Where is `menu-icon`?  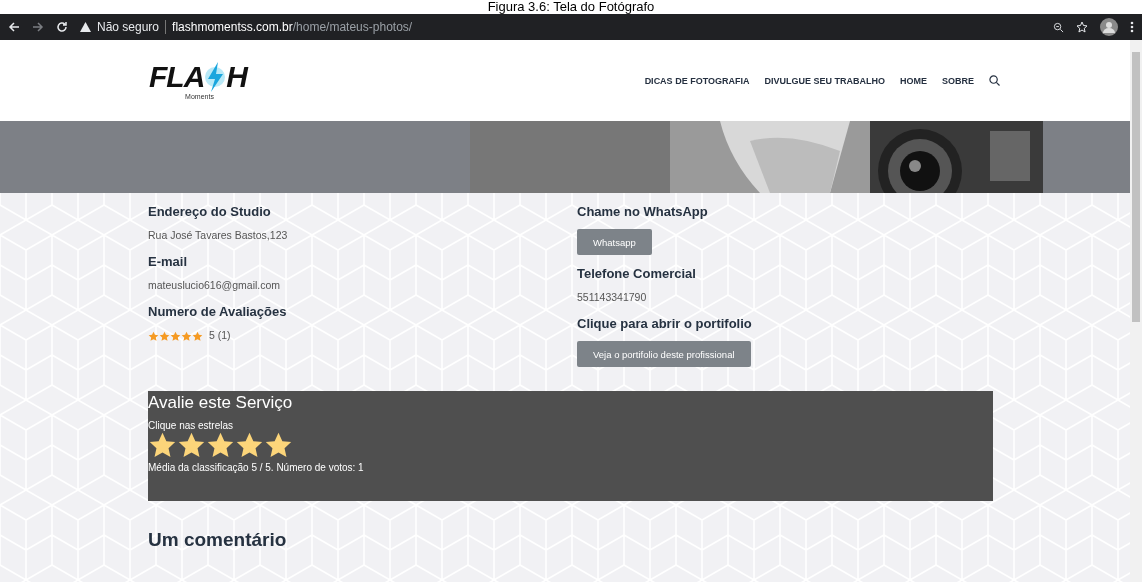 menu-icon is located at coordinates (1132, 27).